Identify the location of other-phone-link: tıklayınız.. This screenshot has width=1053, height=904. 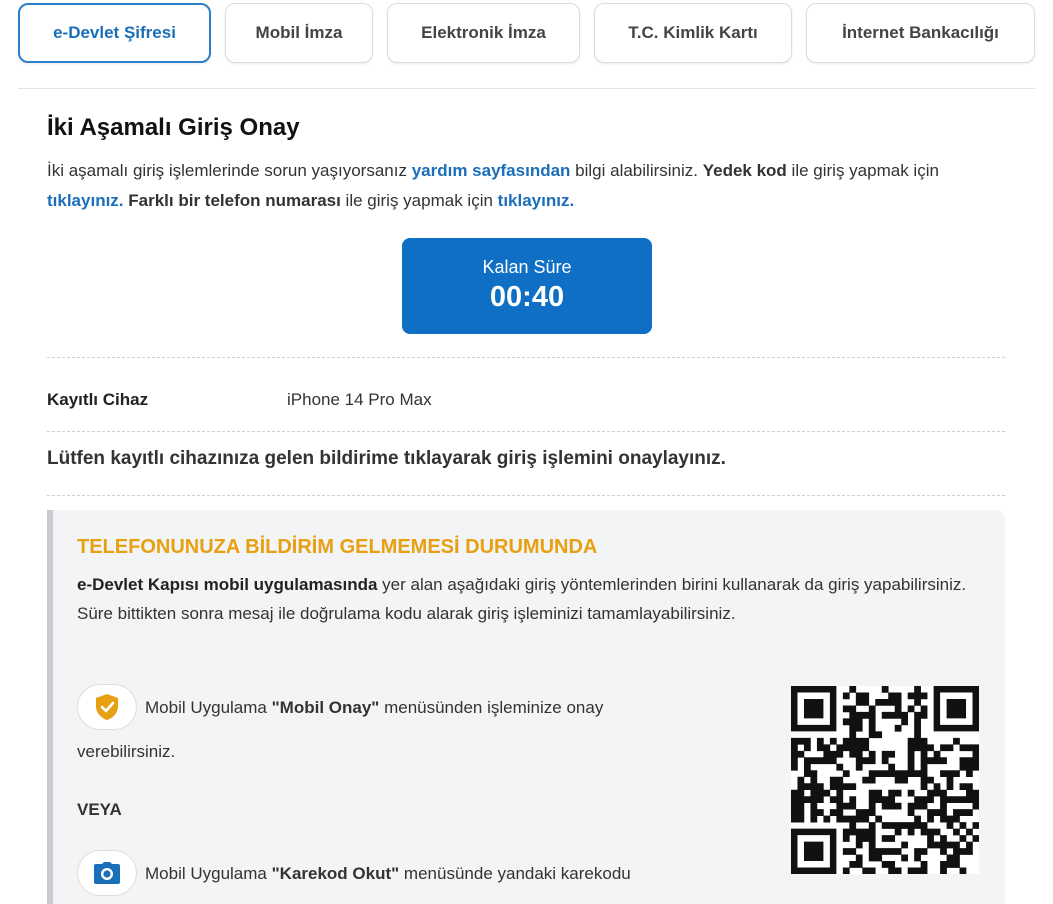
(536, 200).